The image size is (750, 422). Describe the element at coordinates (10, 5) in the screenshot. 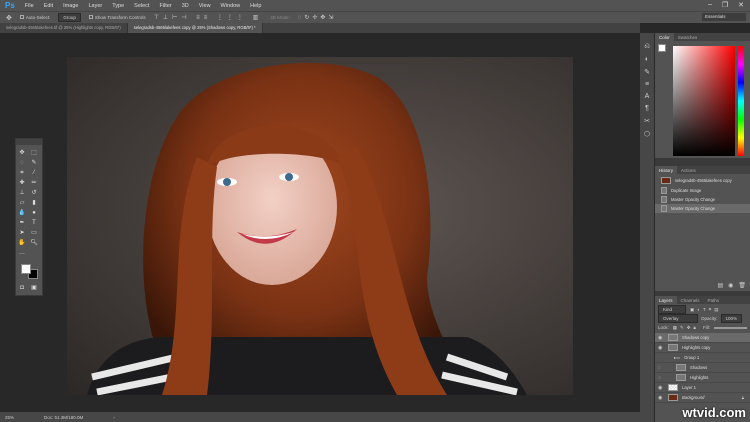

I see `photoshop-logo: Ps` at that location.